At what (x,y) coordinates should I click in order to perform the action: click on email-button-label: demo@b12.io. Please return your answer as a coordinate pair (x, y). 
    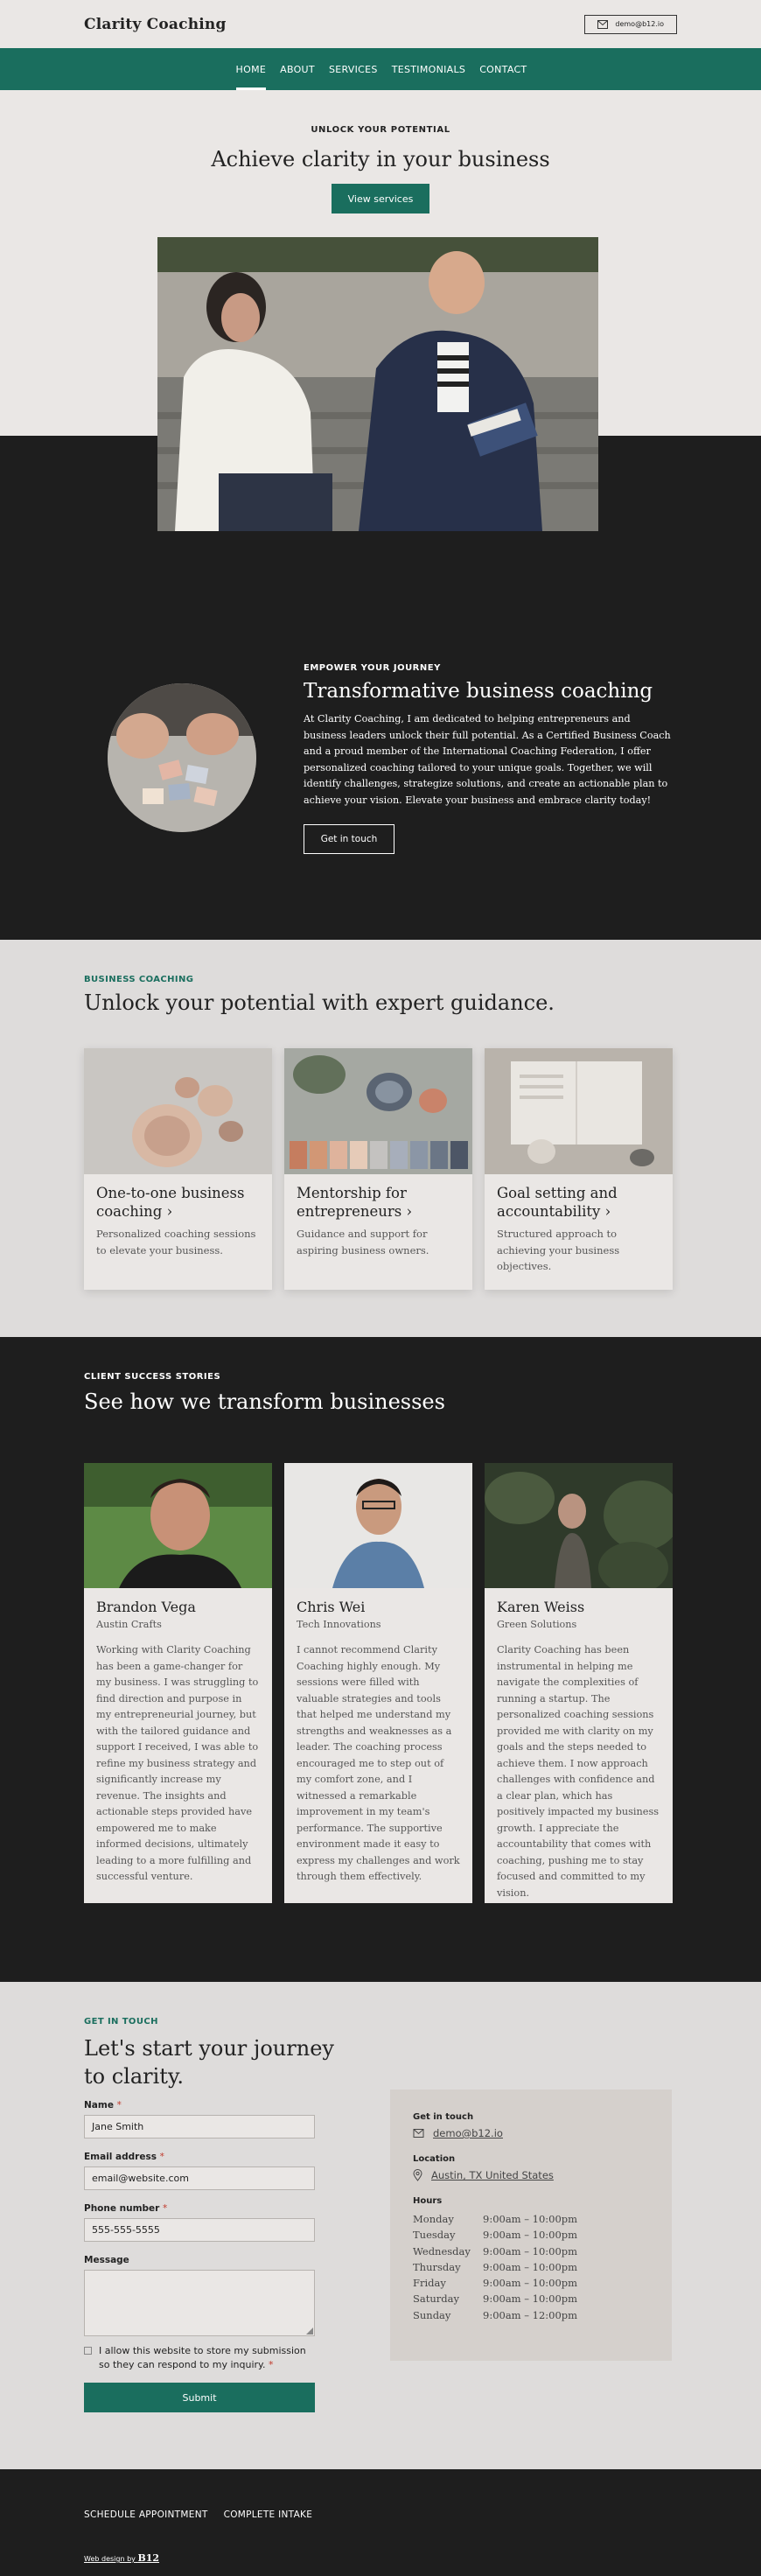
    Looking at the image, I should click on (639, 24).